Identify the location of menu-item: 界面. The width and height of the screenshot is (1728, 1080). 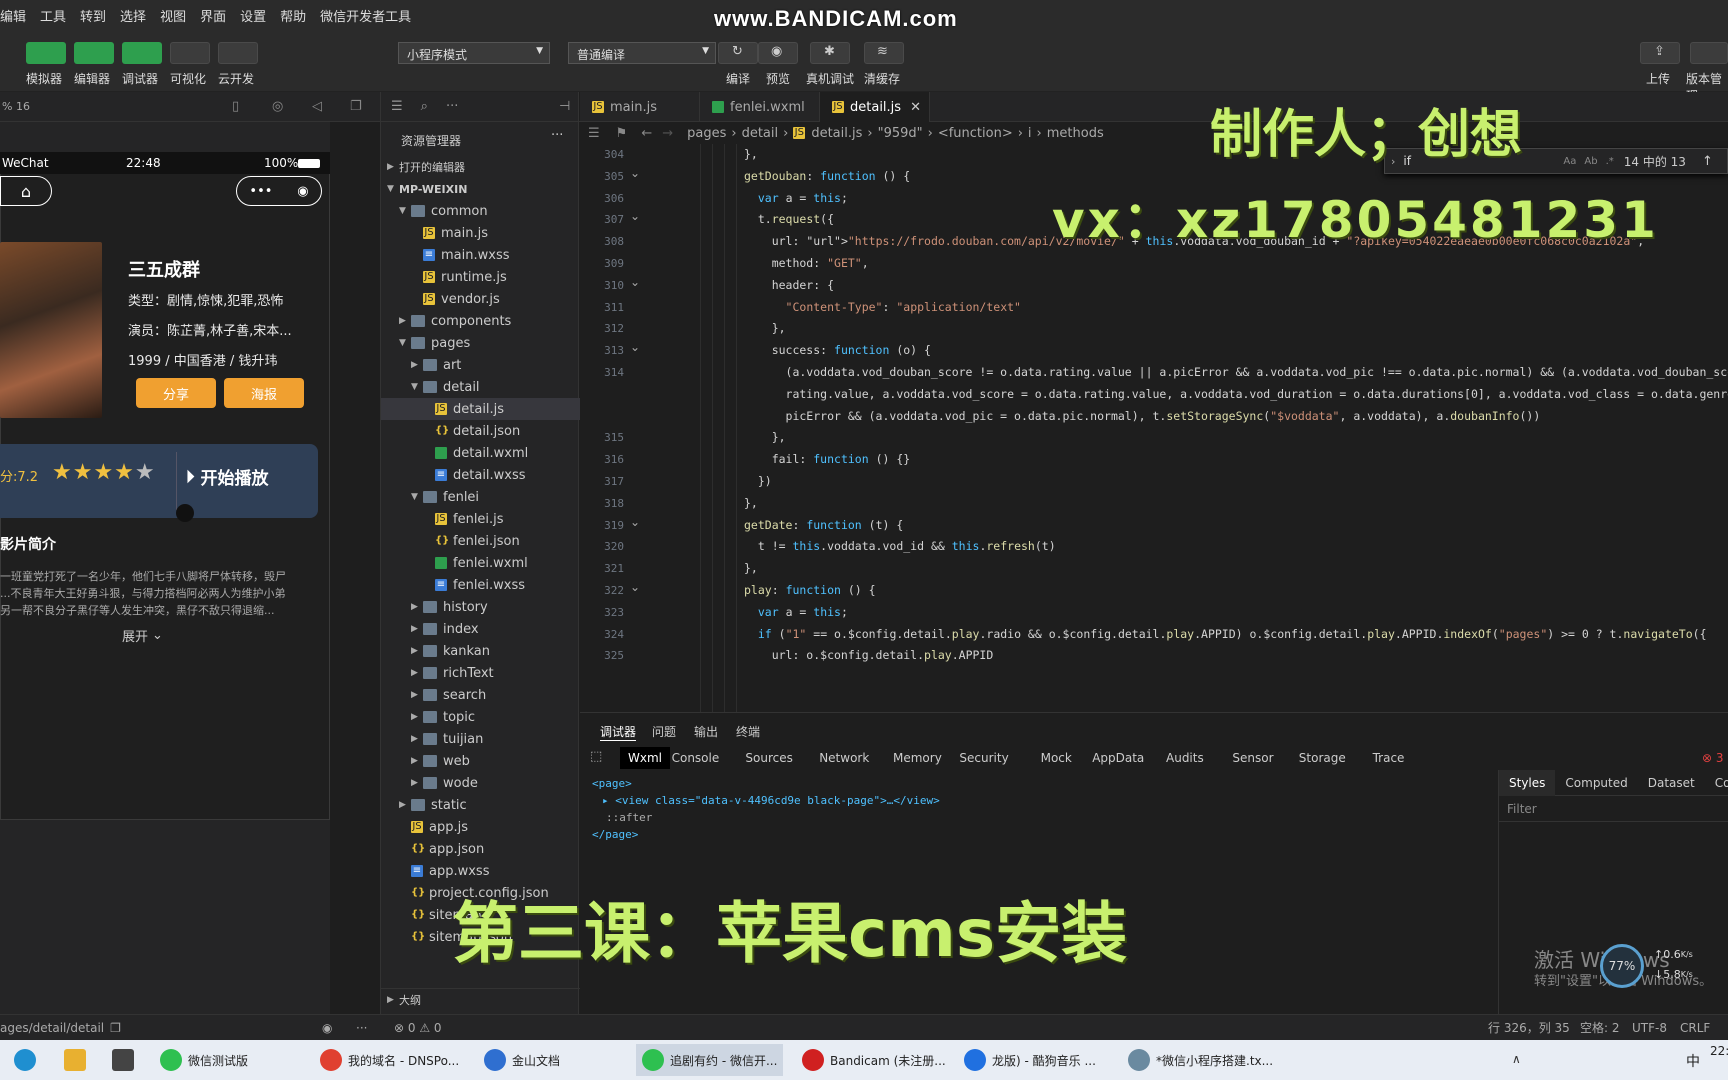
(213, 15).